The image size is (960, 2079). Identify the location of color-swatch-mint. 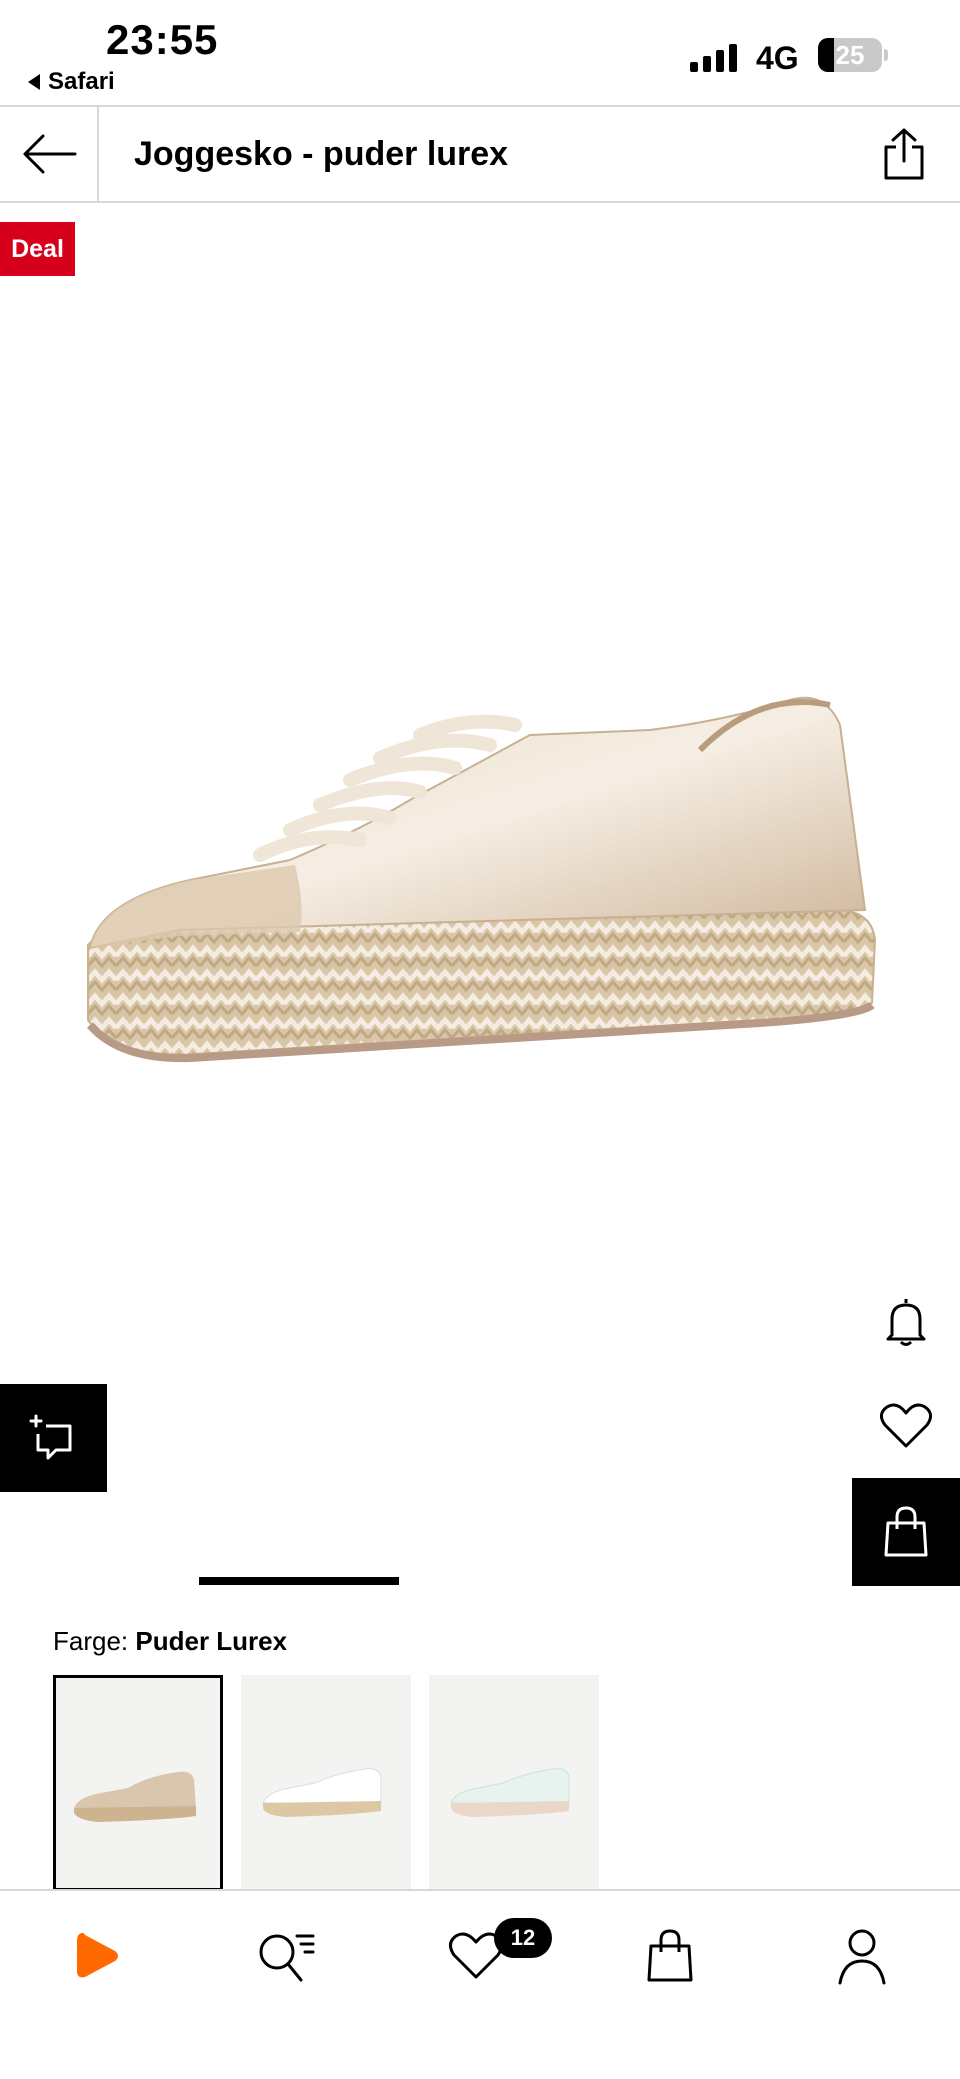
(514, 1783).